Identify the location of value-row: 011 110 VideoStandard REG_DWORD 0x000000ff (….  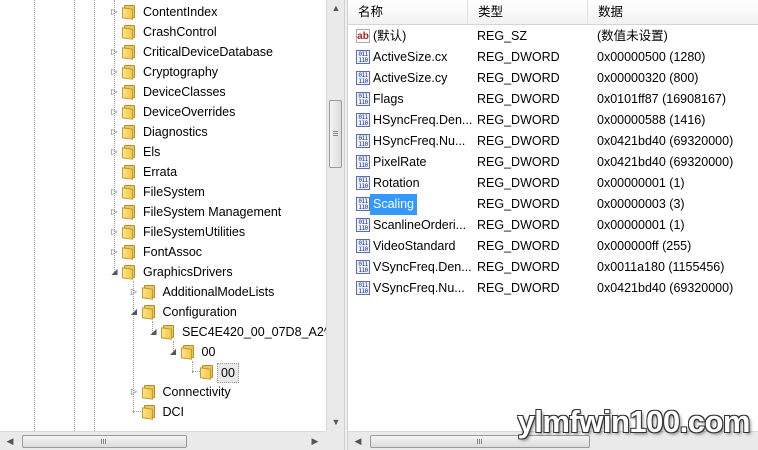
(553, 246).